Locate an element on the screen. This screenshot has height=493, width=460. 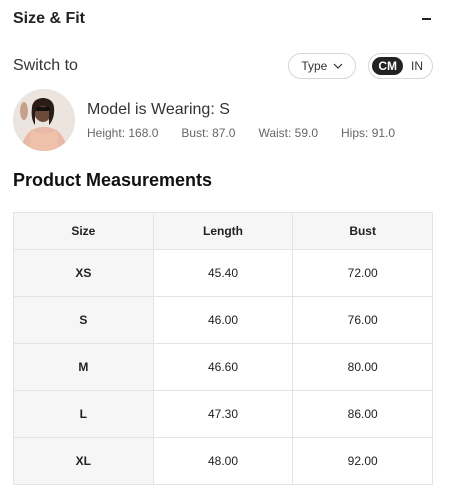
size-cell: M is located at coordinates (83, 367).